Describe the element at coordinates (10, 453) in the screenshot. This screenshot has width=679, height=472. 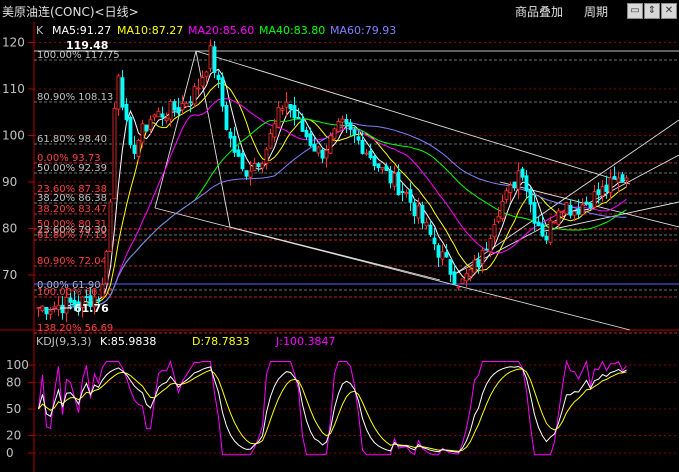
I see `kdj-tick-label: 0` at that location.